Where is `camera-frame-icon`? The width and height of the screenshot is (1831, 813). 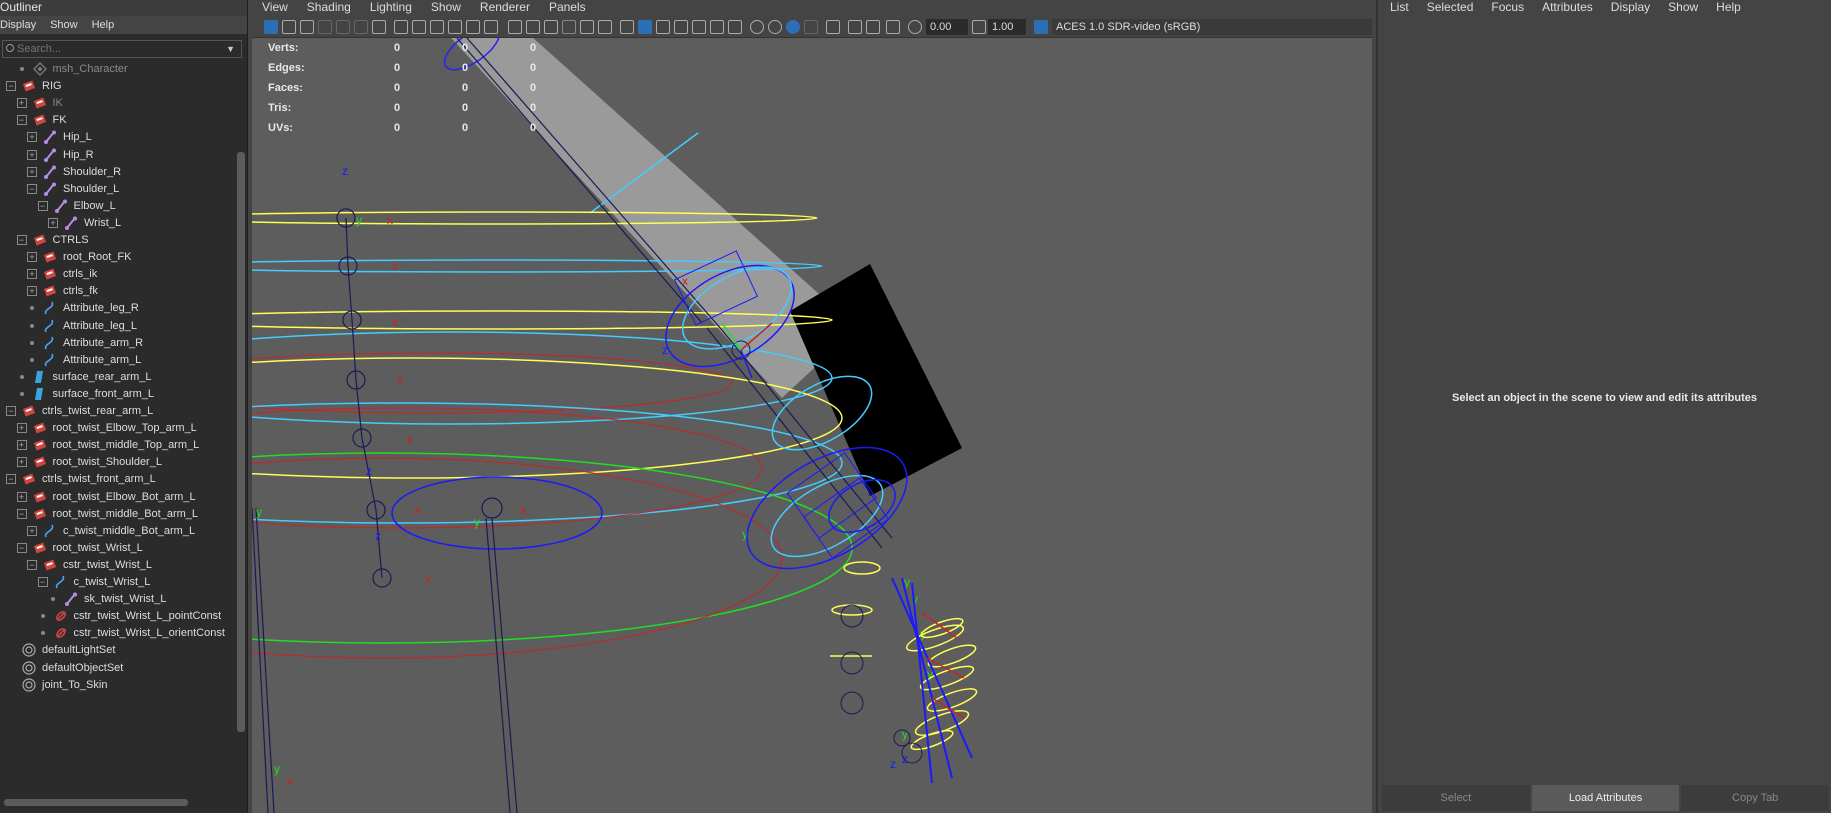 camera-frame-icon is located at coordinates (587, 27).